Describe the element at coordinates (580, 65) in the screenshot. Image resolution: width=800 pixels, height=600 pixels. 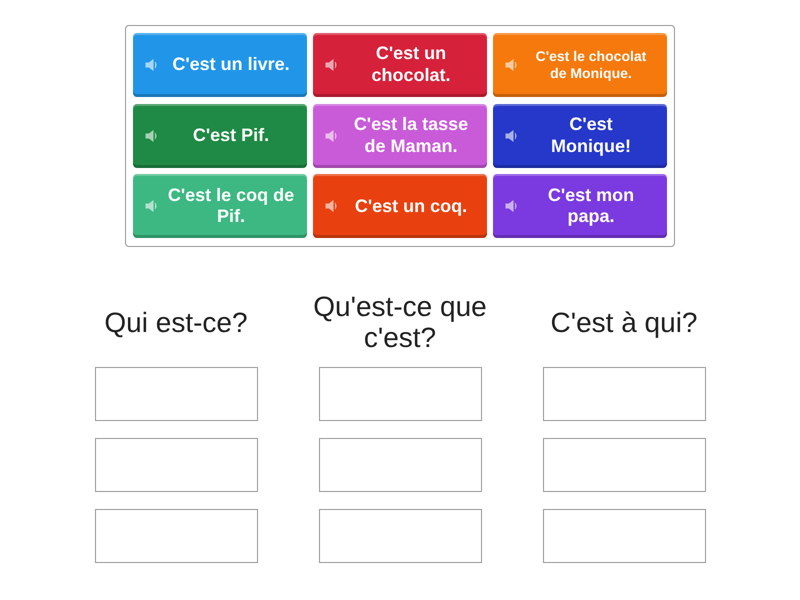
I see `answer-tile: C'est le chocolat de Monique.` at that location.